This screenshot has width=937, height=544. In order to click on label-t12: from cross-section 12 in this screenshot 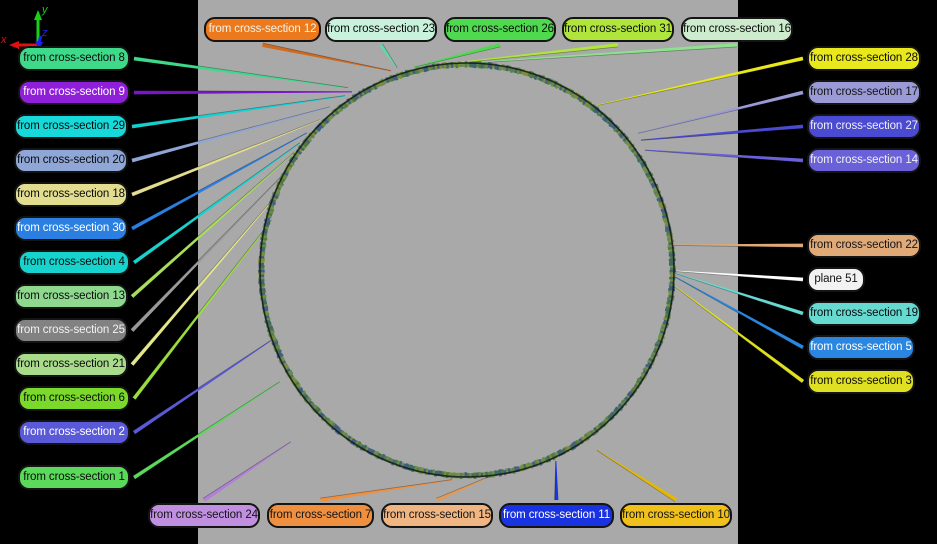, I will do `click(262, 29)`.